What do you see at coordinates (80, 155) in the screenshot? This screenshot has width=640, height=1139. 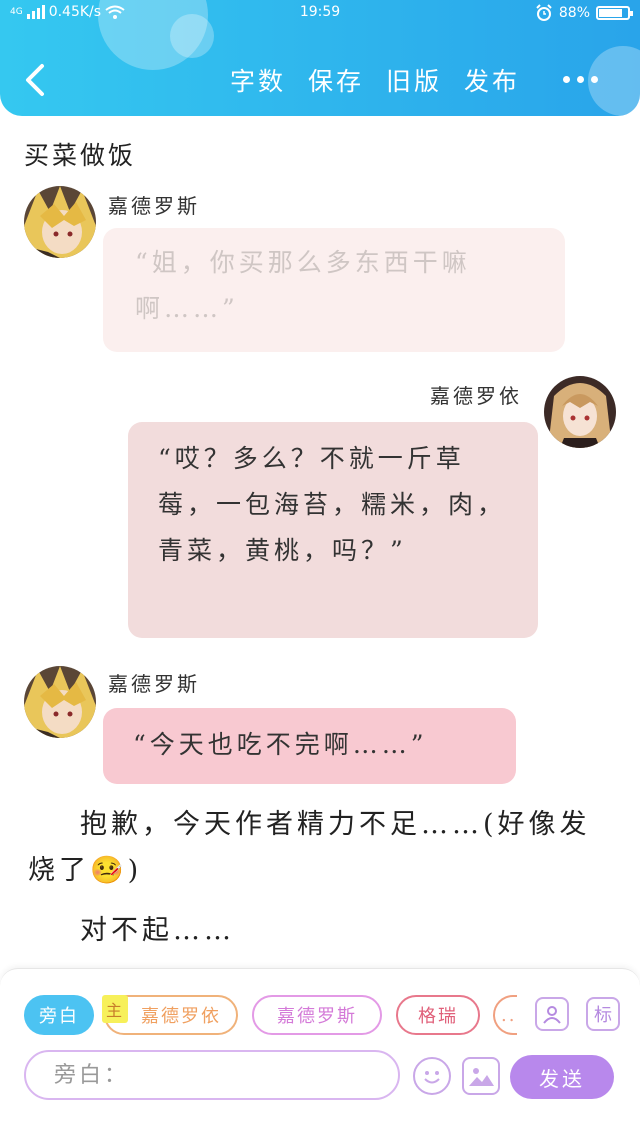 I see `story-title: 买菜做饭` at bounding box center [80, 155].